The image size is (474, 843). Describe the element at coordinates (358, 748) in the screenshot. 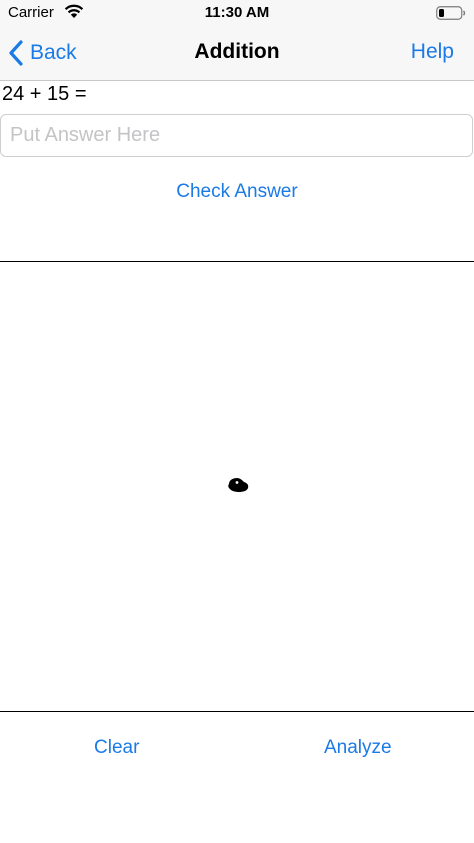

I see `analyze-button: Analyze` at that location.